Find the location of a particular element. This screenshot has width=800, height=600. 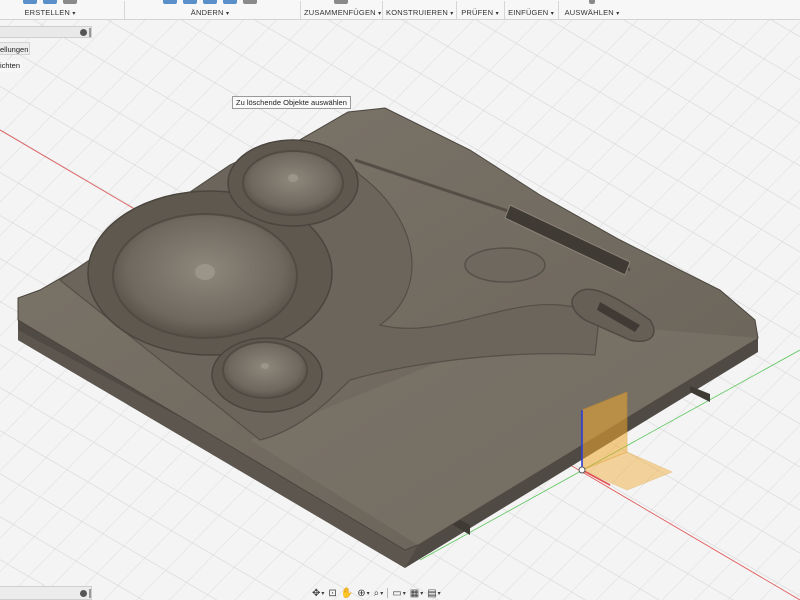

selection-tooltip: Zu löschende Objekte auswählen is located at coordinates (291, 102).